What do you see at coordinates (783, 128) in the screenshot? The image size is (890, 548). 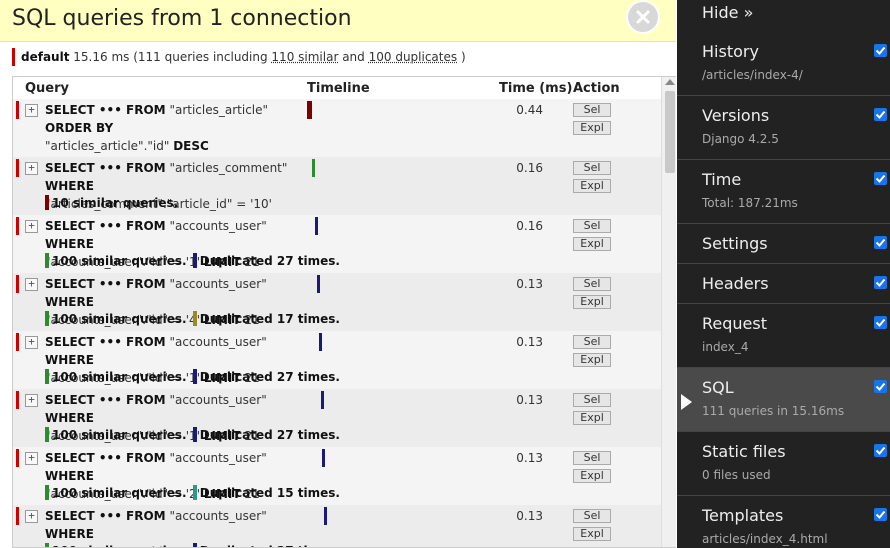 I see `sidebar-item-versions: Versions Django 4.2.5` at bounding box center [783, 128].